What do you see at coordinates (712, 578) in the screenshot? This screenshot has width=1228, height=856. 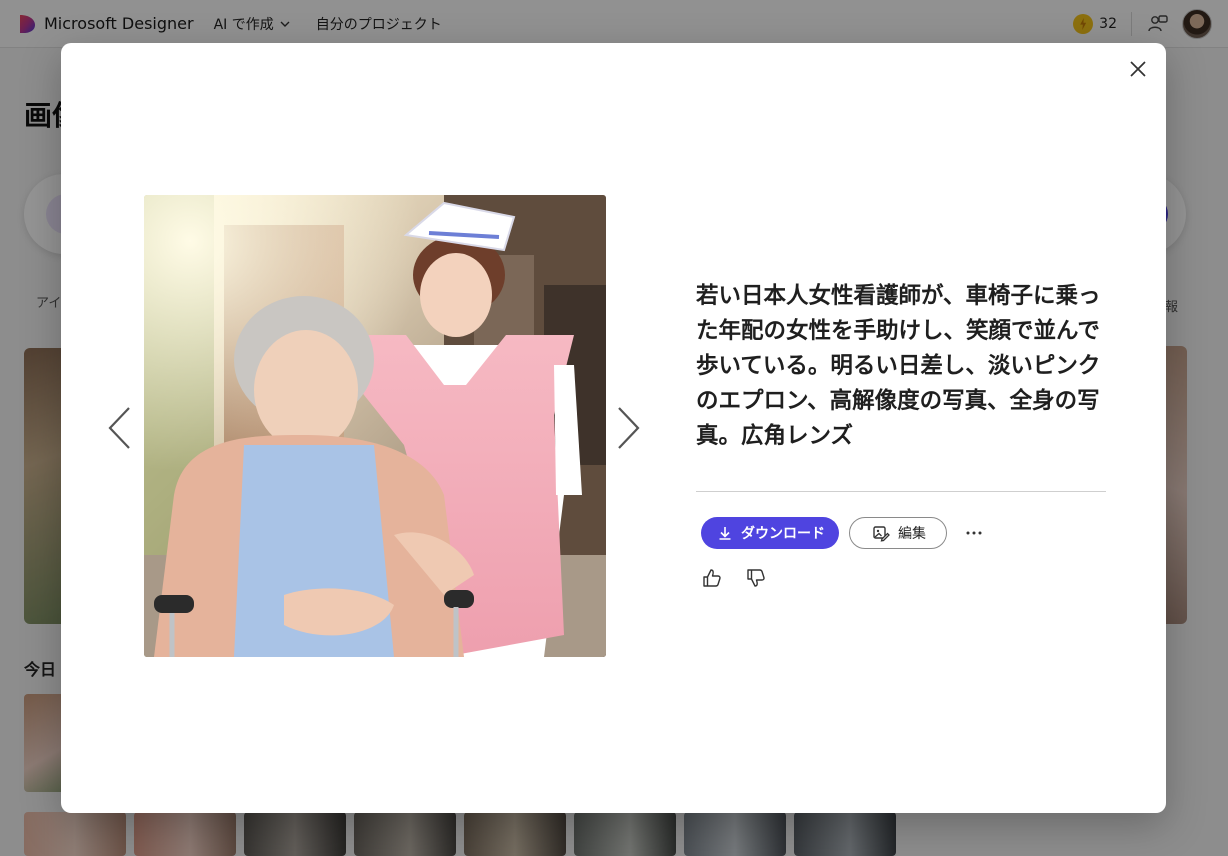 I see `thumbs-up-icon` at bounding box center [712, 578].